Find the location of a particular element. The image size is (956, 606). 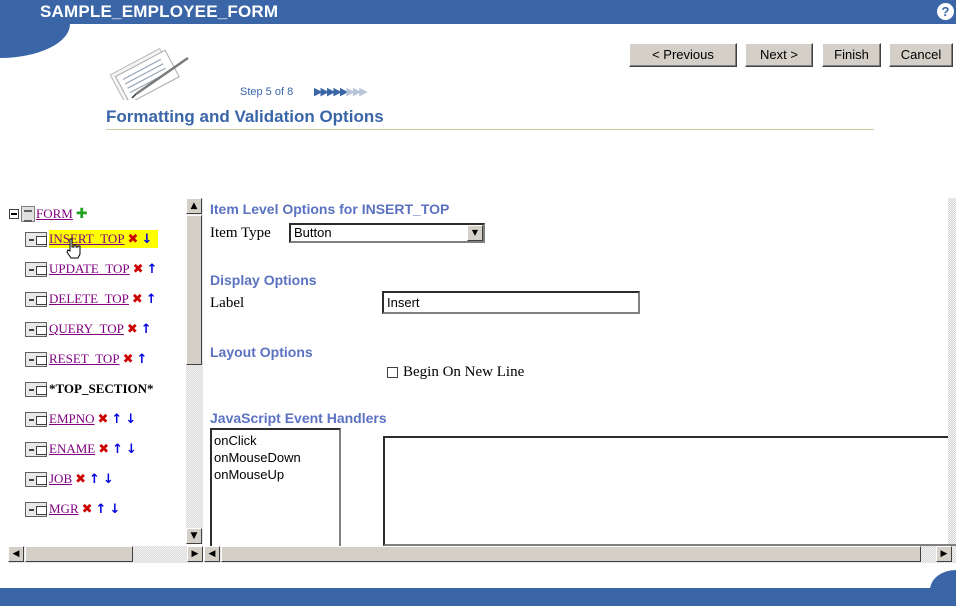

collapse-icon is located at coordinates (14, 214).